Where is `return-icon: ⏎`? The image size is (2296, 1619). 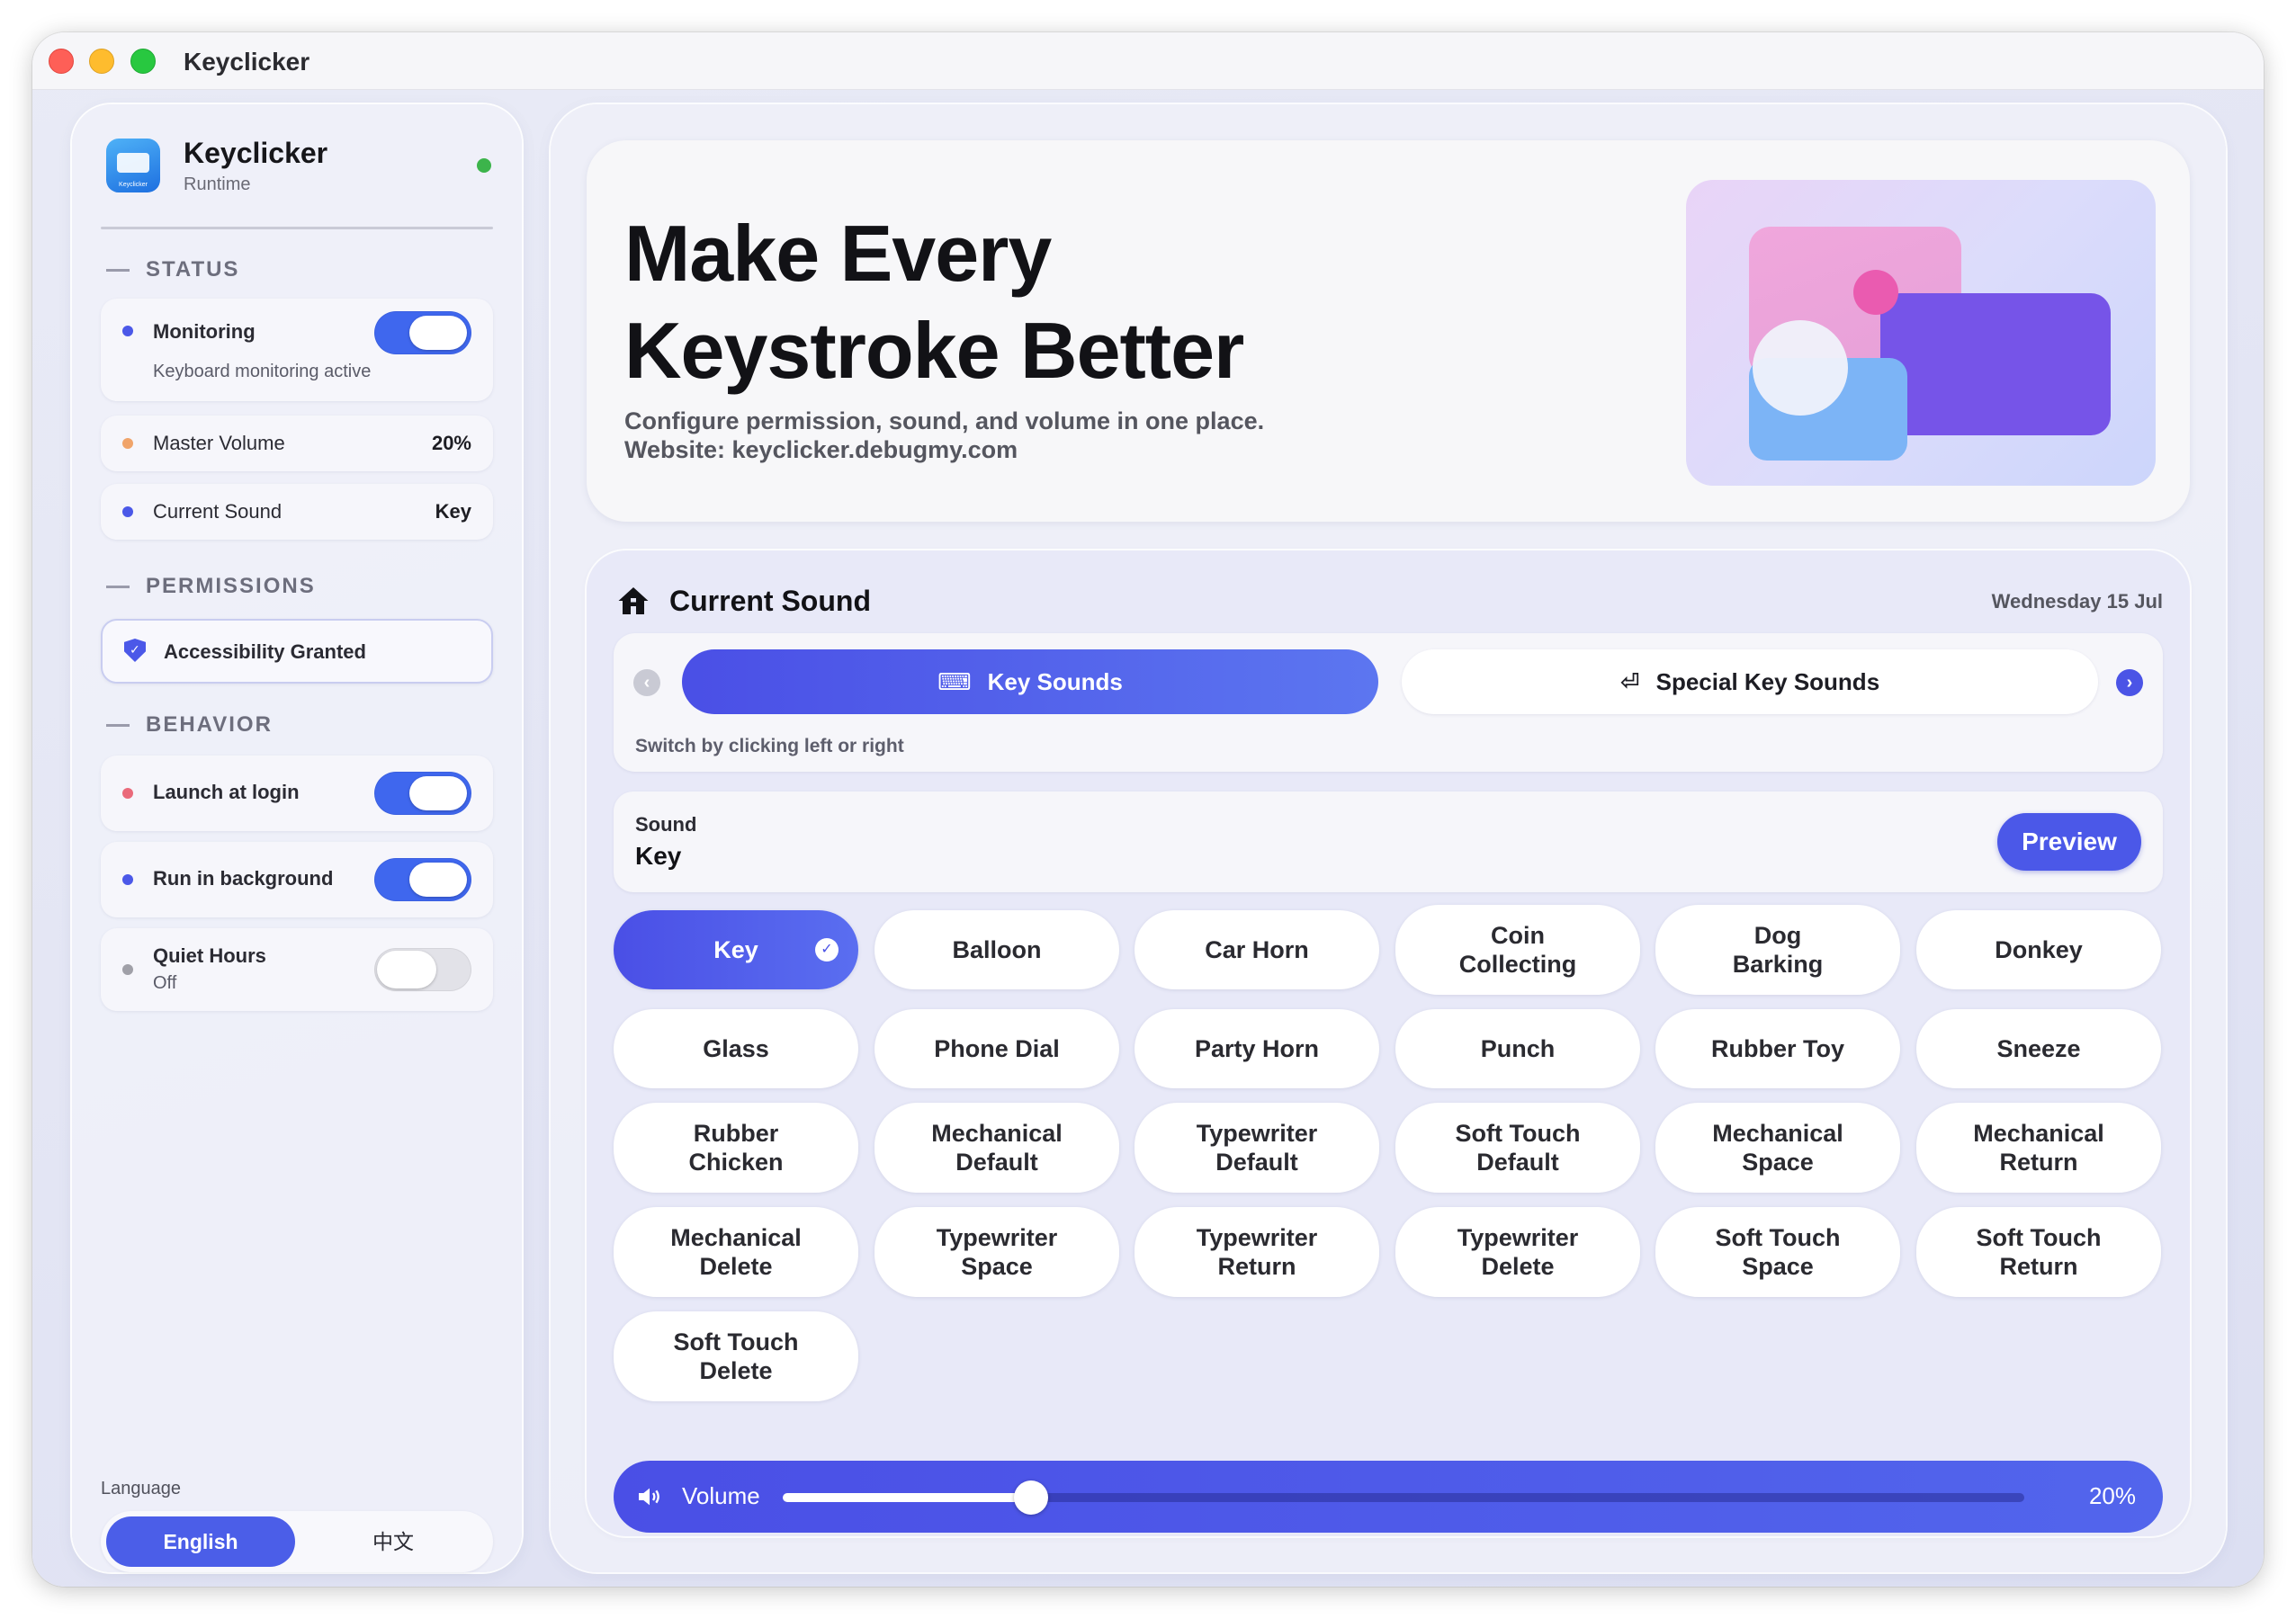 return-icon: ⏎ is located at coordinates (1629, 682).